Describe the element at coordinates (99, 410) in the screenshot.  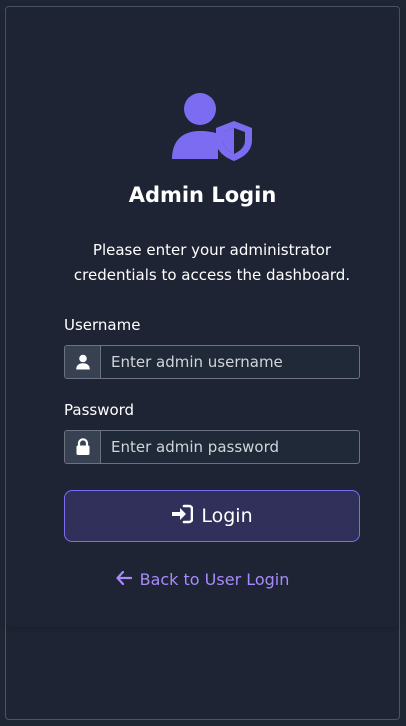
I see `password-label: Password` at that location.